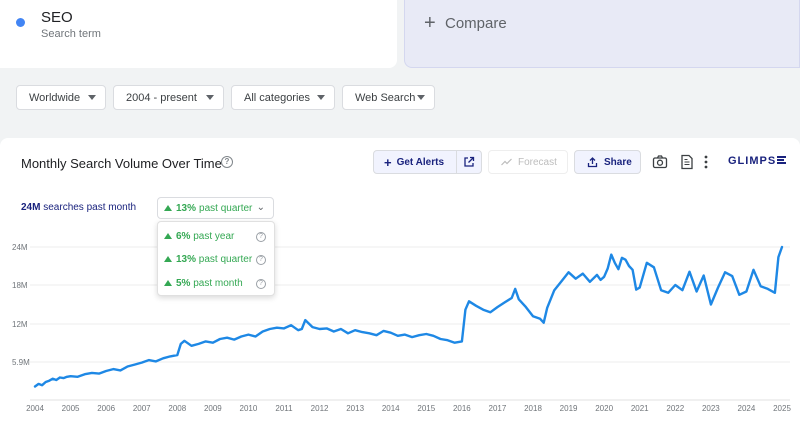  I want to click on x-tick-label: 2005, so click(71, 408).